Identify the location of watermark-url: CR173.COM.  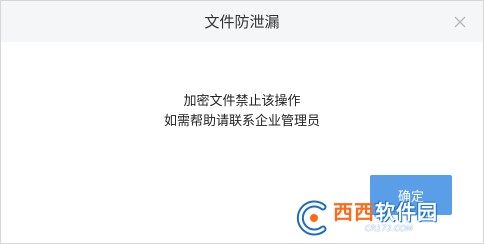
(389, 228).